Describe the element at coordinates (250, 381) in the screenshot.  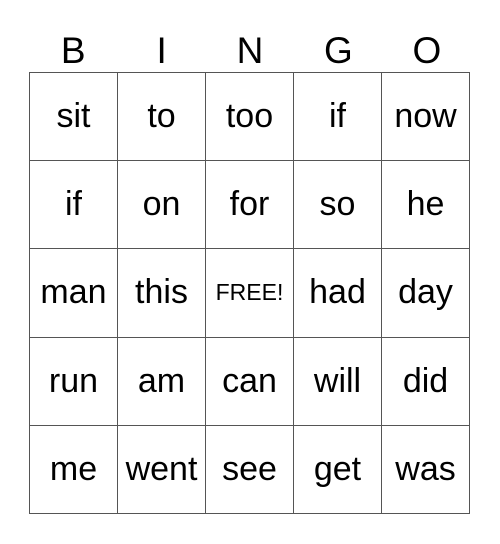
I see `bingo-cell: can` at that location.